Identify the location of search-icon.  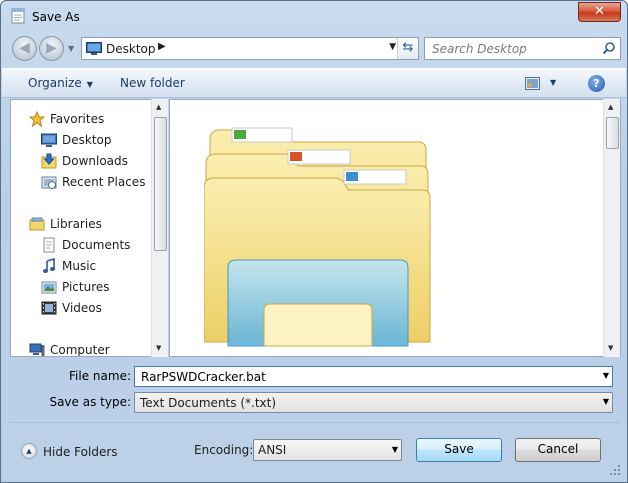
(609, 48).